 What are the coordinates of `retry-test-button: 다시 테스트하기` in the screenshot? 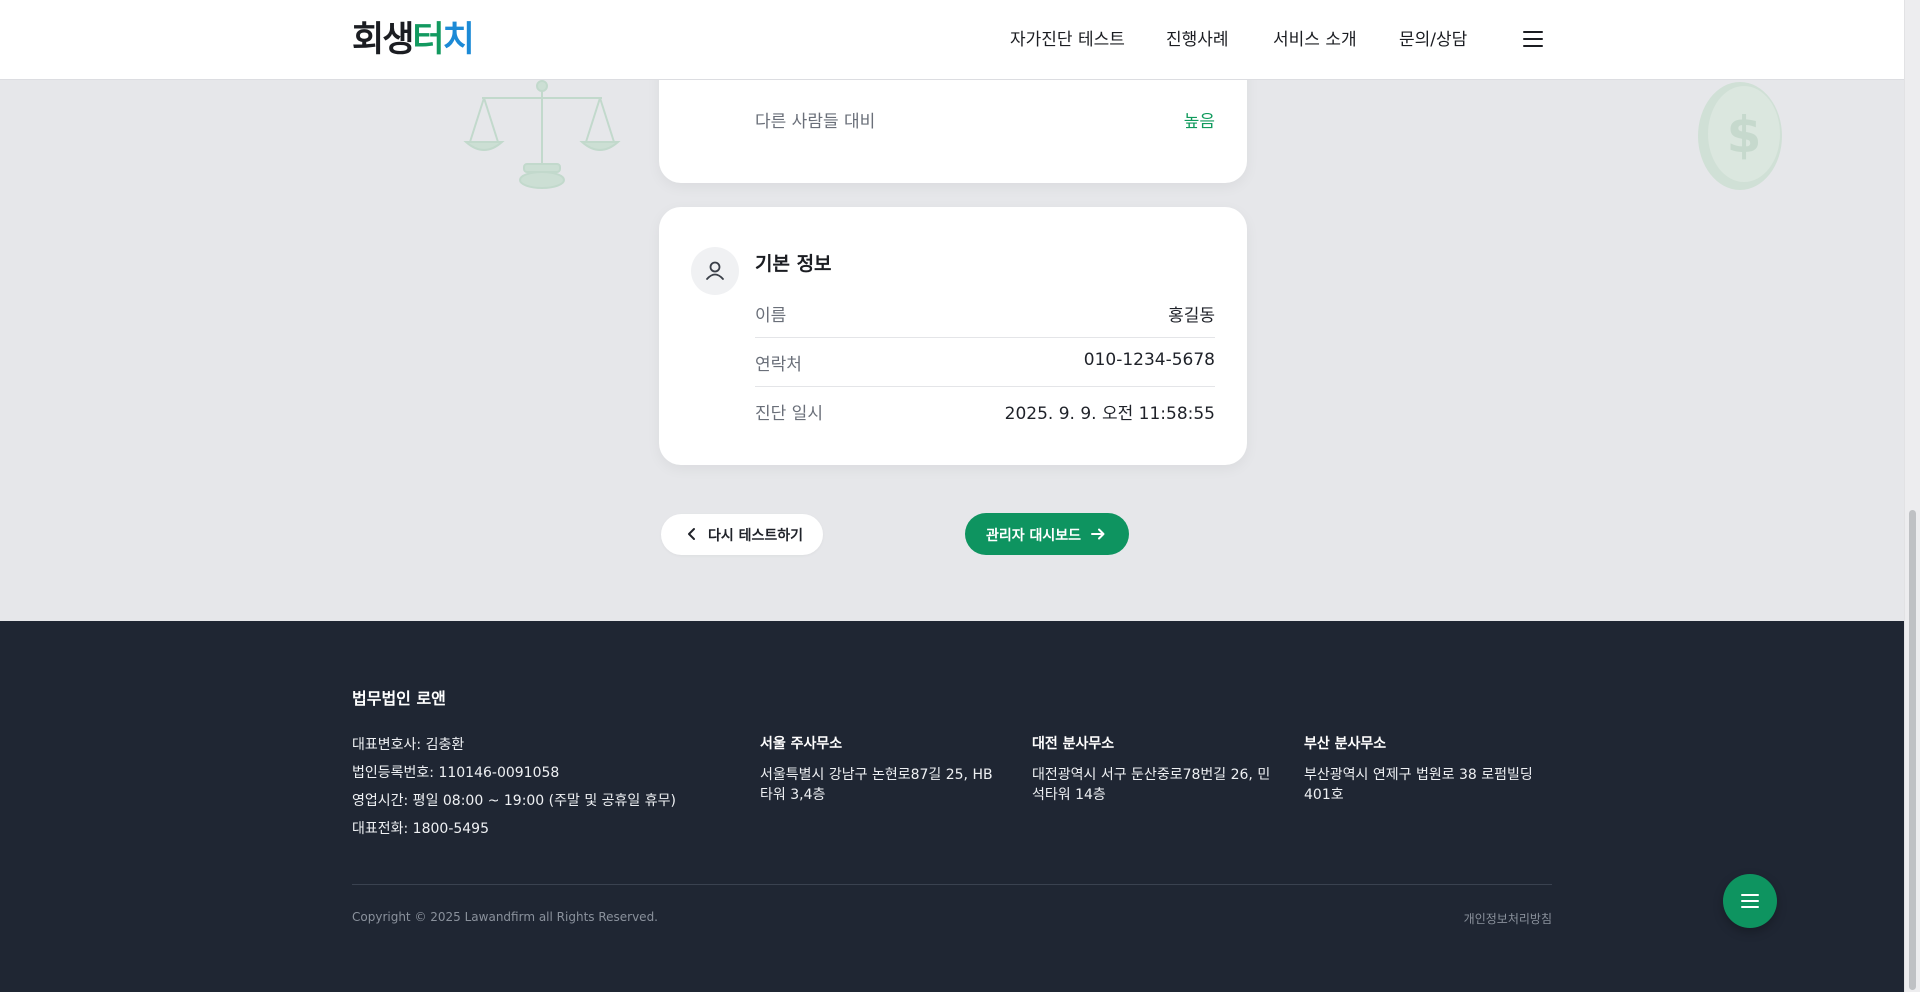 It's located at (742, 534).